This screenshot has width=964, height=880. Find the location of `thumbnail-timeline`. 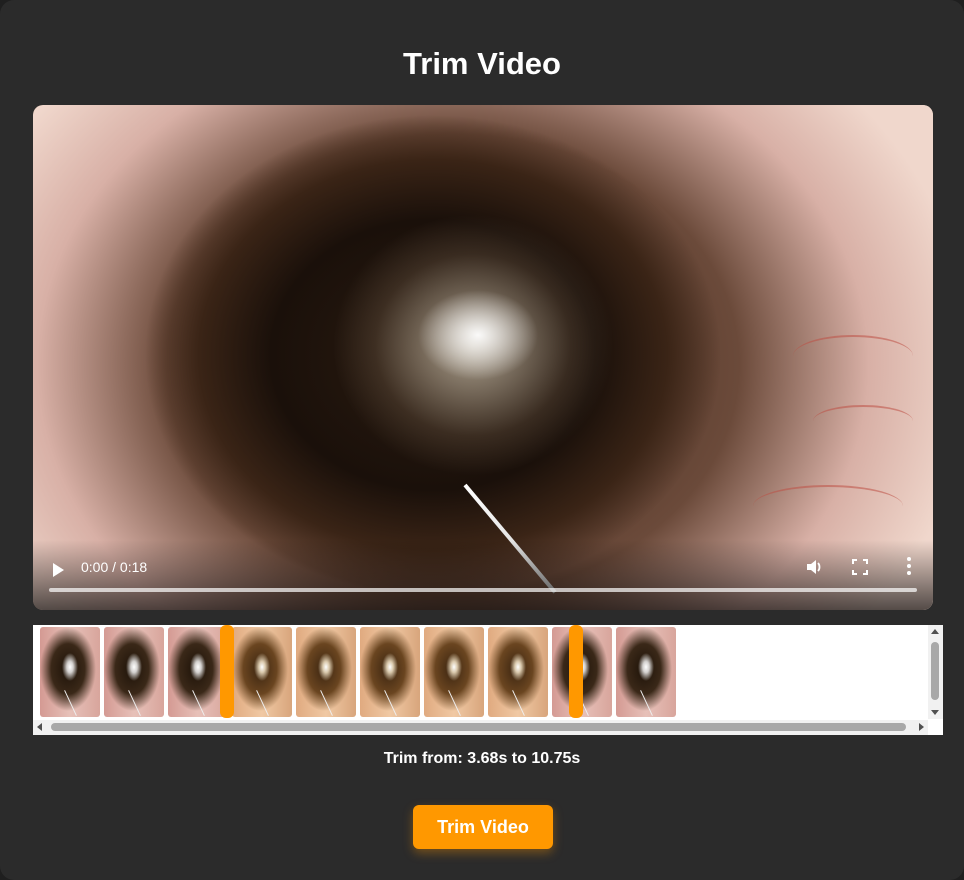

thumbnail-timeline is located at coordinates (488, 680).